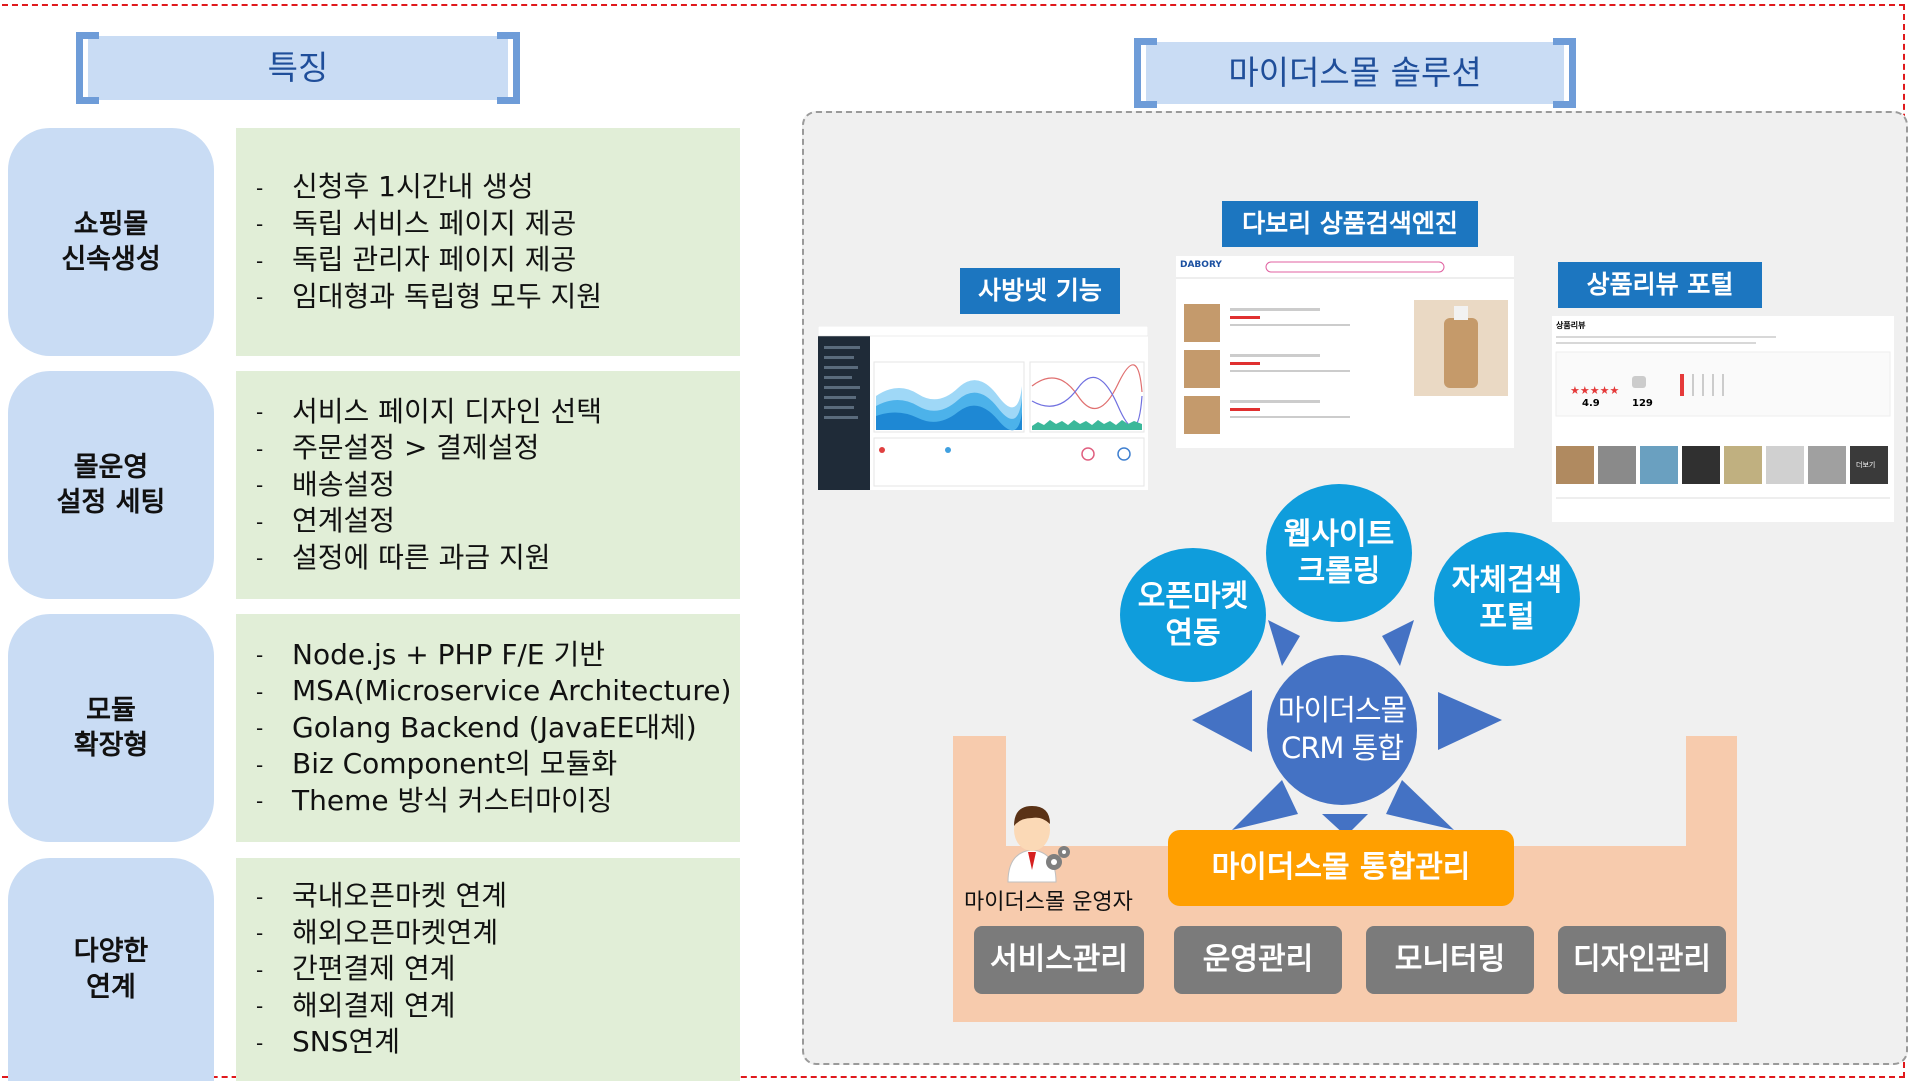 The image size is (1910, 1081). Describe the element at coordinates (1222, 721) in the screenshot. I see `arrow-left` at that location.